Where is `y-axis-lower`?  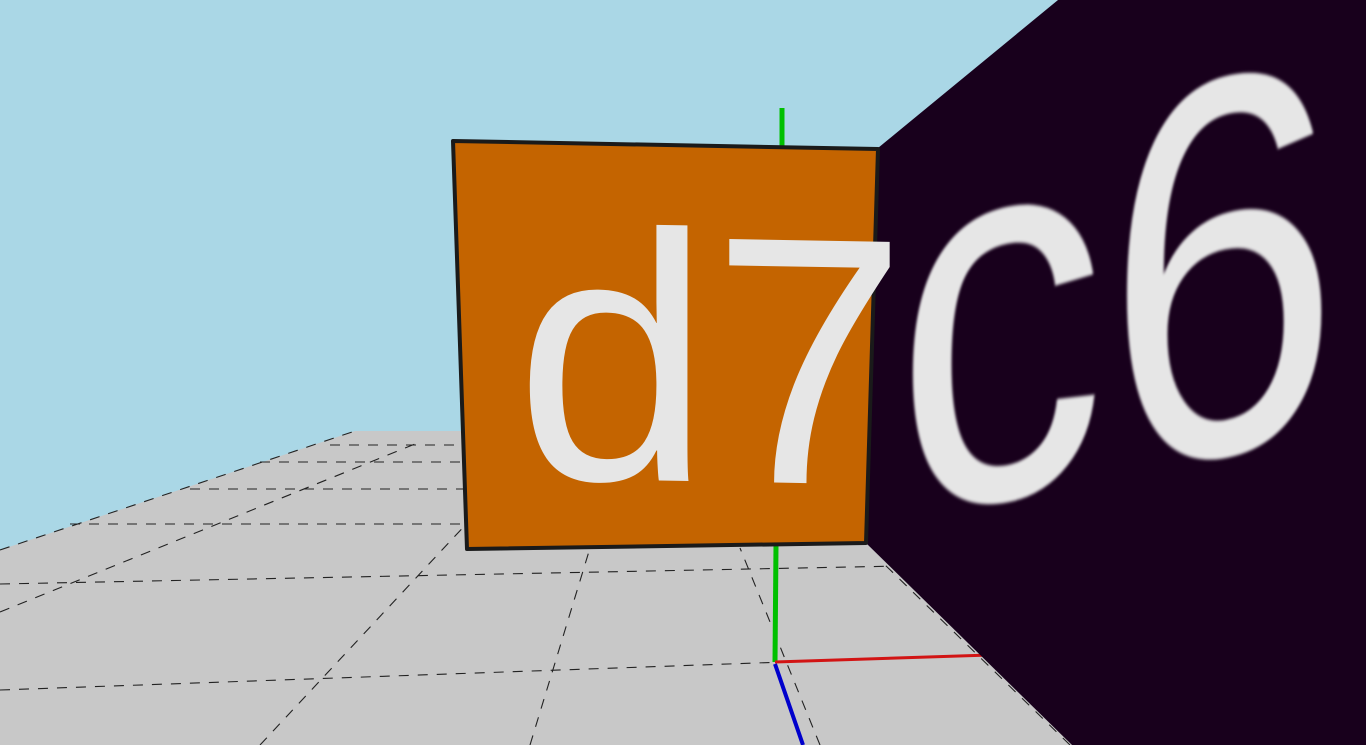
y-axis-lower is located at coordinates (775, 603).